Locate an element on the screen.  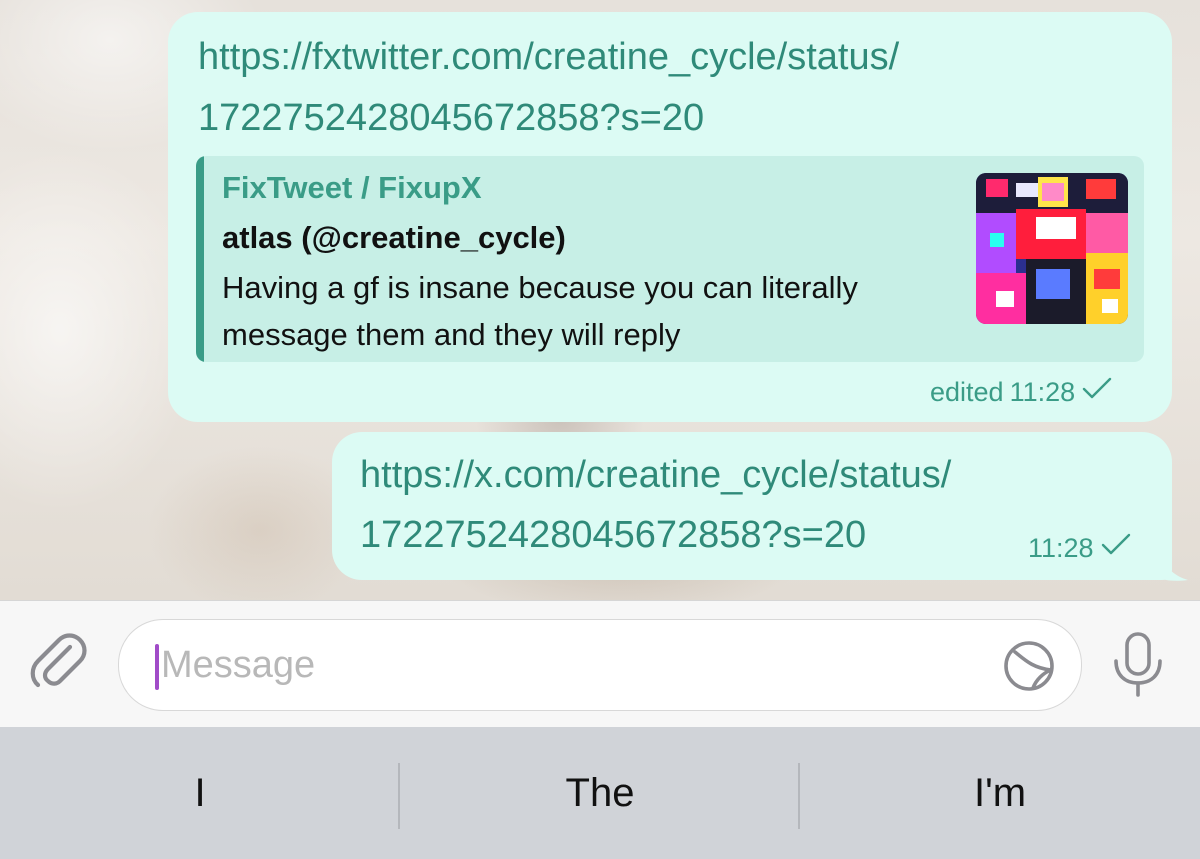
message-2-link-line-1: https://x.com/creatine_cycle/status/ is located at coordinates (655, 475).